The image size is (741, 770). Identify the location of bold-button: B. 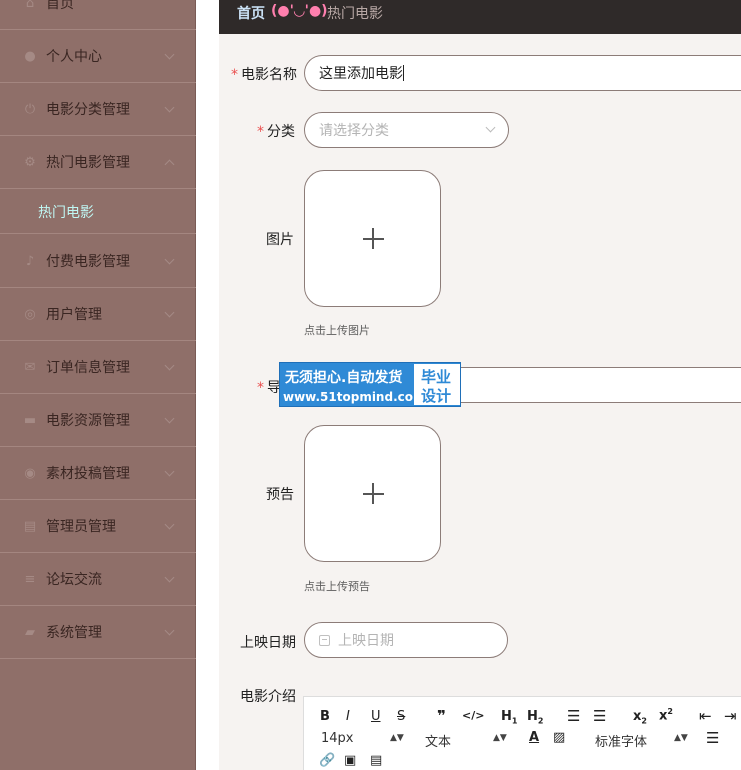
(325, 716).